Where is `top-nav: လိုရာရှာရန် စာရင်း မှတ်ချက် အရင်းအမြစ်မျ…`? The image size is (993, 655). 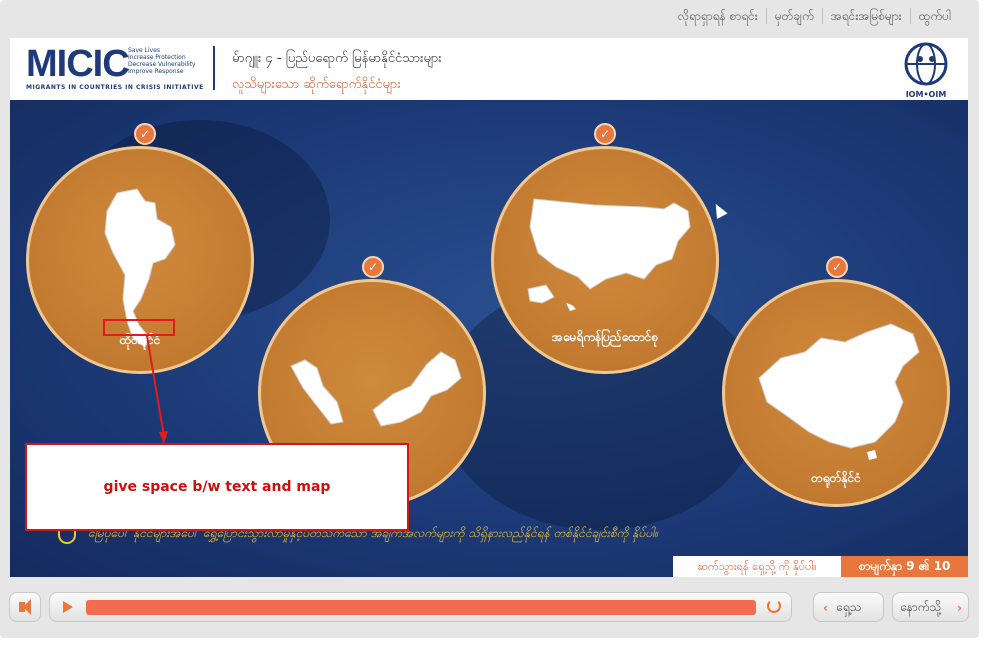
top-nav: လိုရာရှာရန် စာရင်း မှတ်ချက် အရင်းအမြစ်မျ… is located at coordinates (814, 16).